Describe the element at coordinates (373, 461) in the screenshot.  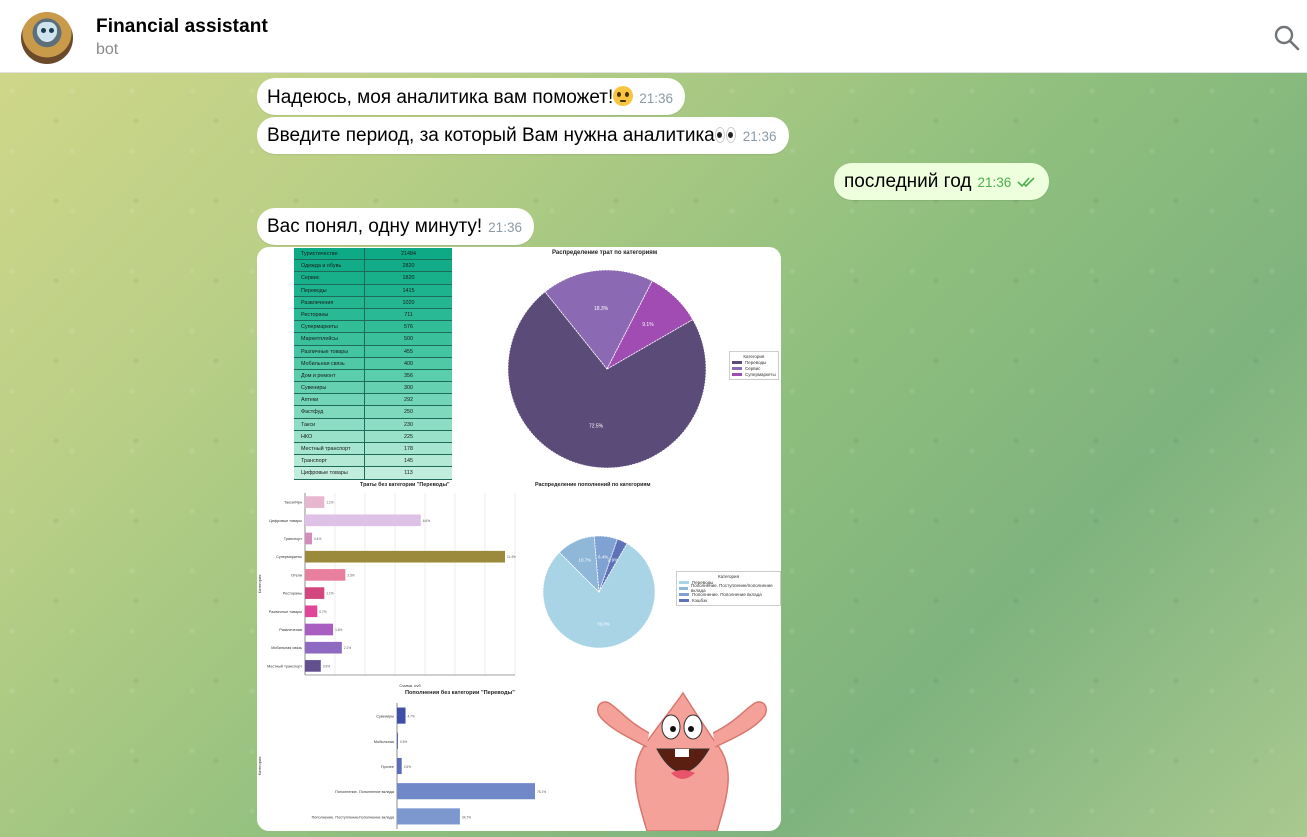
I see `table-row: Транспорт 145` at that location.